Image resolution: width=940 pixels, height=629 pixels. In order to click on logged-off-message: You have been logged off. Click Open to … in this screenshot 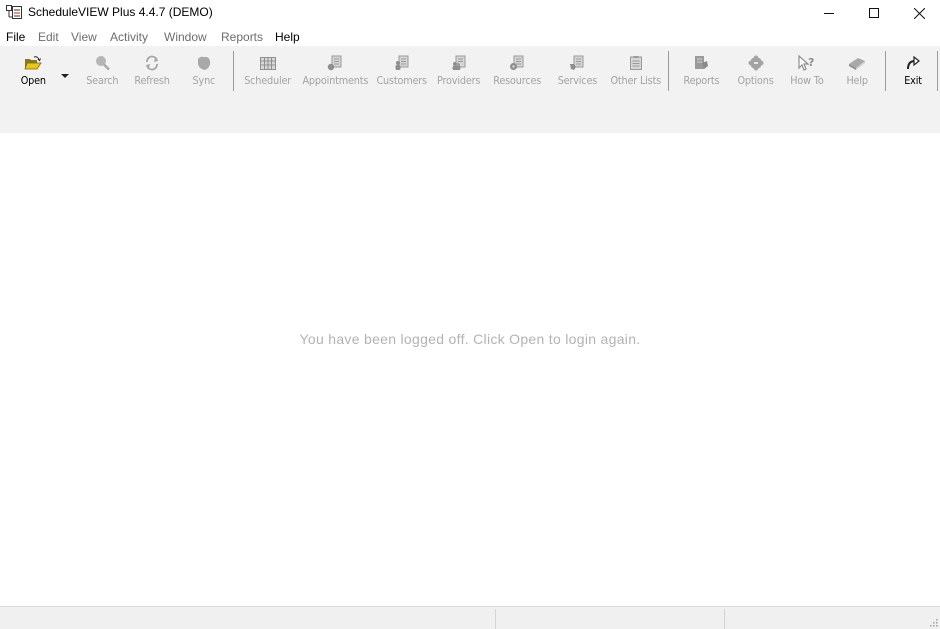, I will do `click(470, 339)`.